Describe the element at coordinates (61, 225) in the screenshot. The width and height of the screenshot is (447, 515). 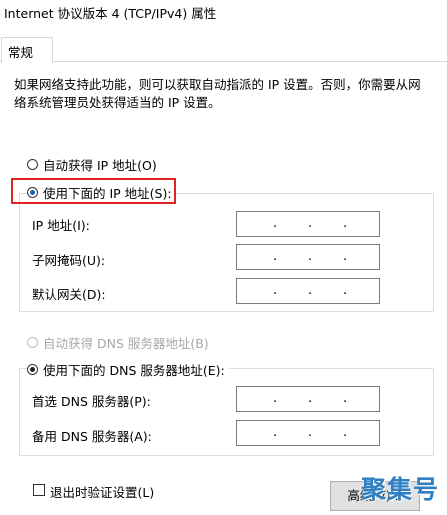
I see `ip-address-label: IP 地址(I):` at that location.